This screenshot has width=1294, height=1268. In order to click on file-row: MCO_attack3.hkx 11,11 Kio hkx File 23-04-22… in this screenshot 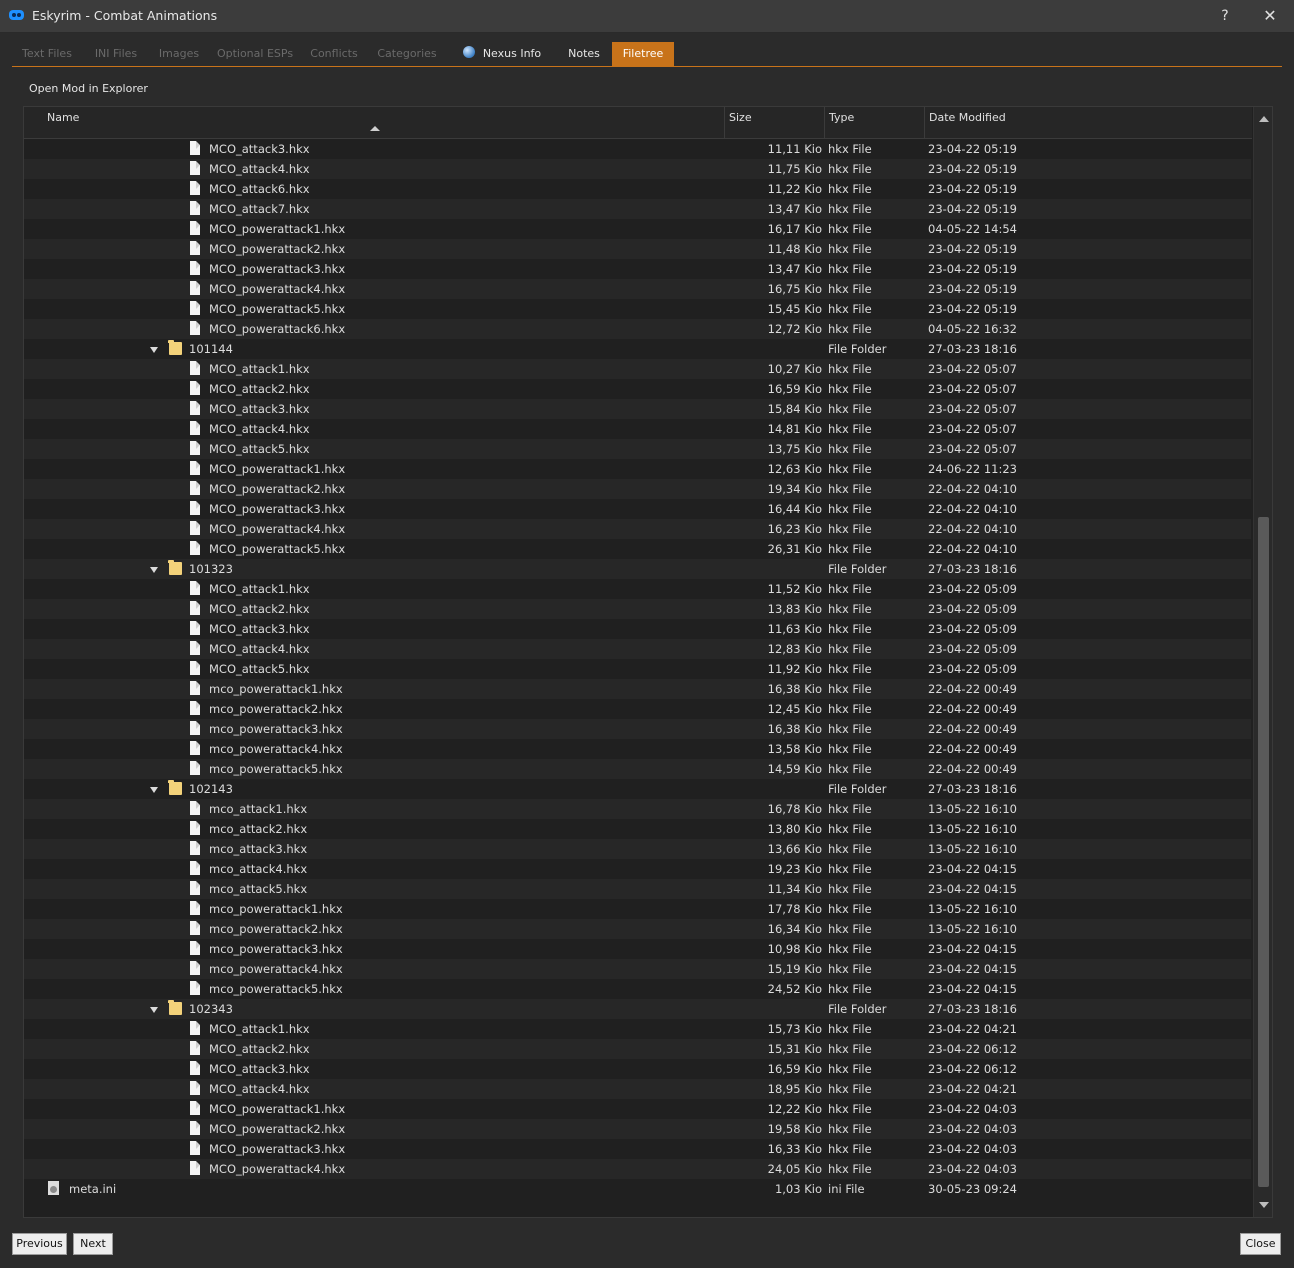, I will do `click(637, 149)`.